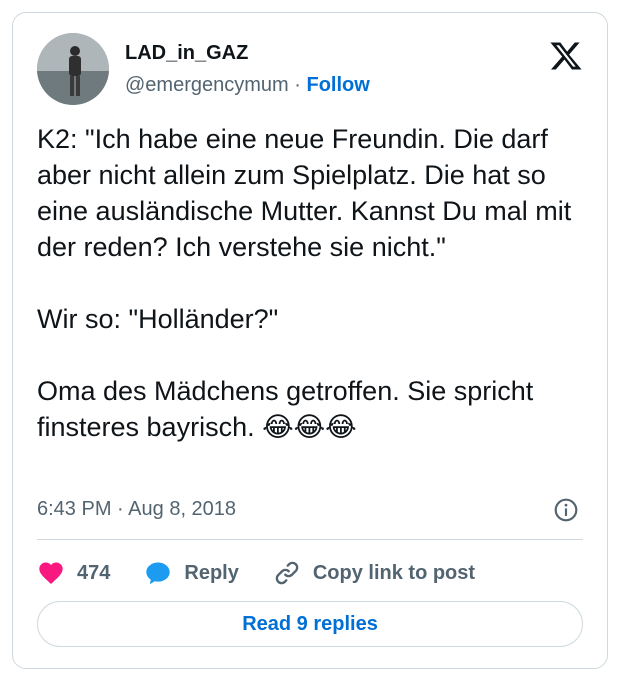  I want to click on author-name: LAD_in_GAZ, so click(186, 53).